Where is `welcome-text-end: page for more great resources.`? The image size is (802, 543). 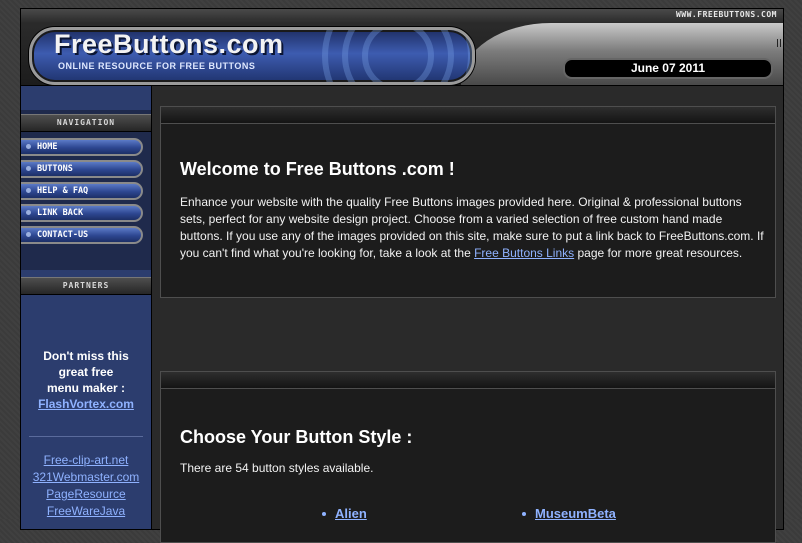
welcome-text-end: page for more great resources. is located at coordinates (658, 253).